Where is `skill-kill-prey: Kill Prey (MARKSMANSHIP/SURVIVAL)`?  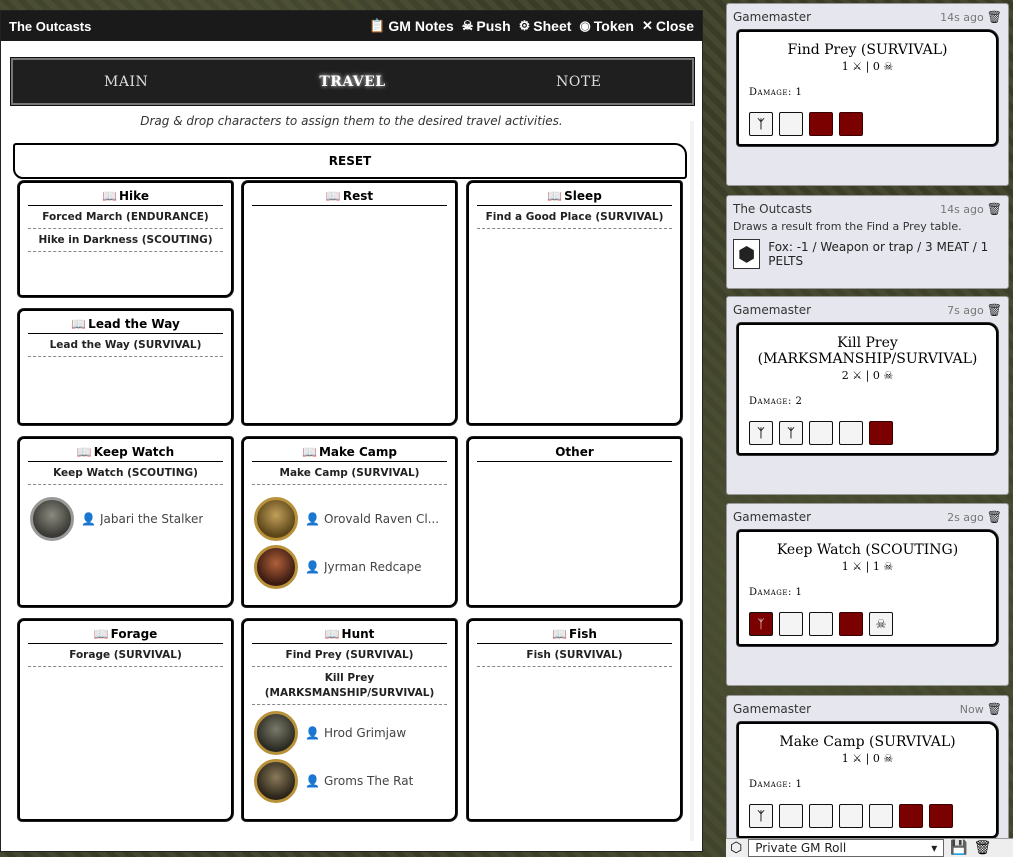 skill-kill-prey: Kill Prey (MARKSMANSHIP/SURVIVAL) is located at coordinates (349, 686).